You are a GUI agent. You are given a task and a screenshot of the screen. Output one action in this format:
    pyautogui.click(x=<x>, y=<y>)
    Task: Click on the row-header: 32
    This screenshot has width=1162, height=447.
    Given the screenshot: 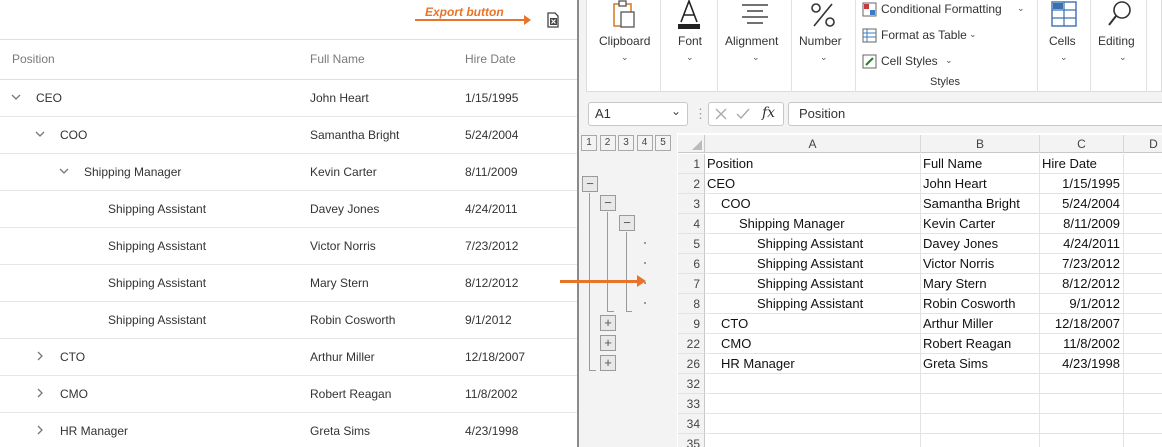 What is the action you would take?
    pyautogui.click(x=691, y=384)
    